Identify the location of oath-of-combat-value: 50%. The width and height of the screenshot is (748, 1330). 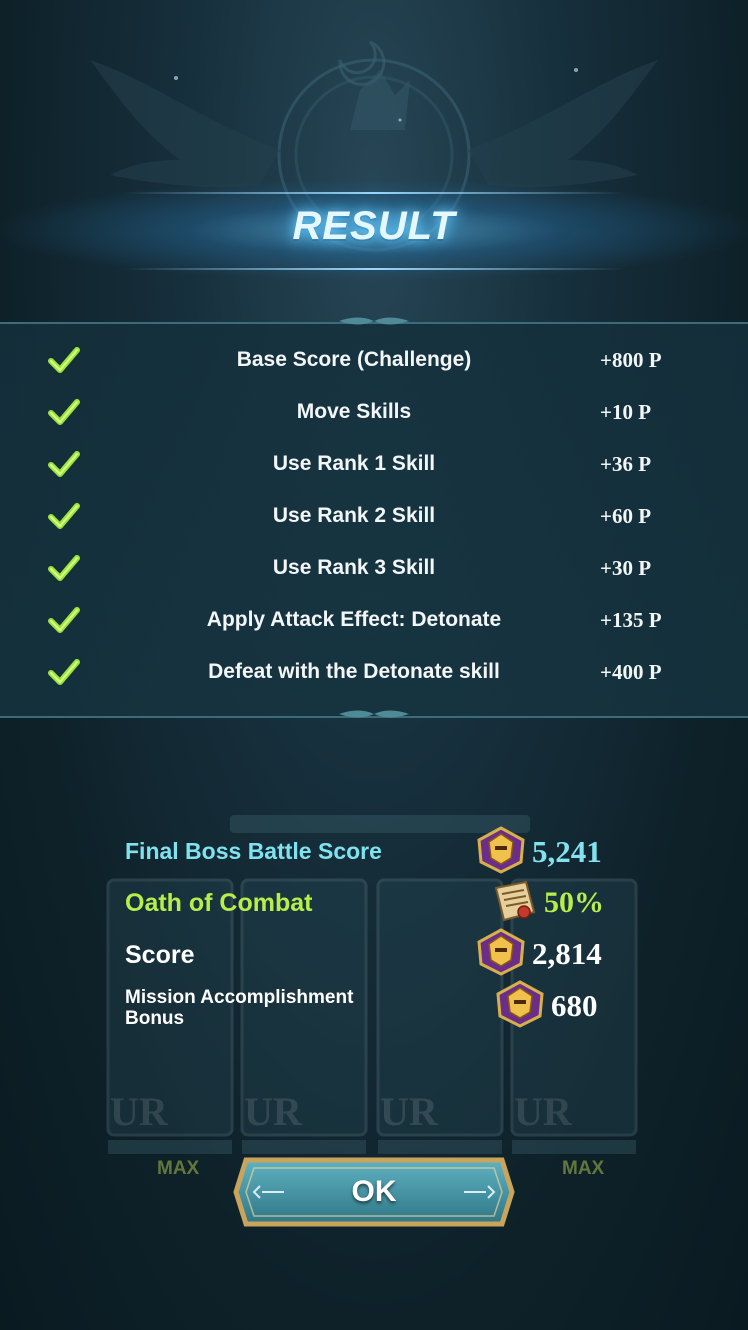
(574, 902).